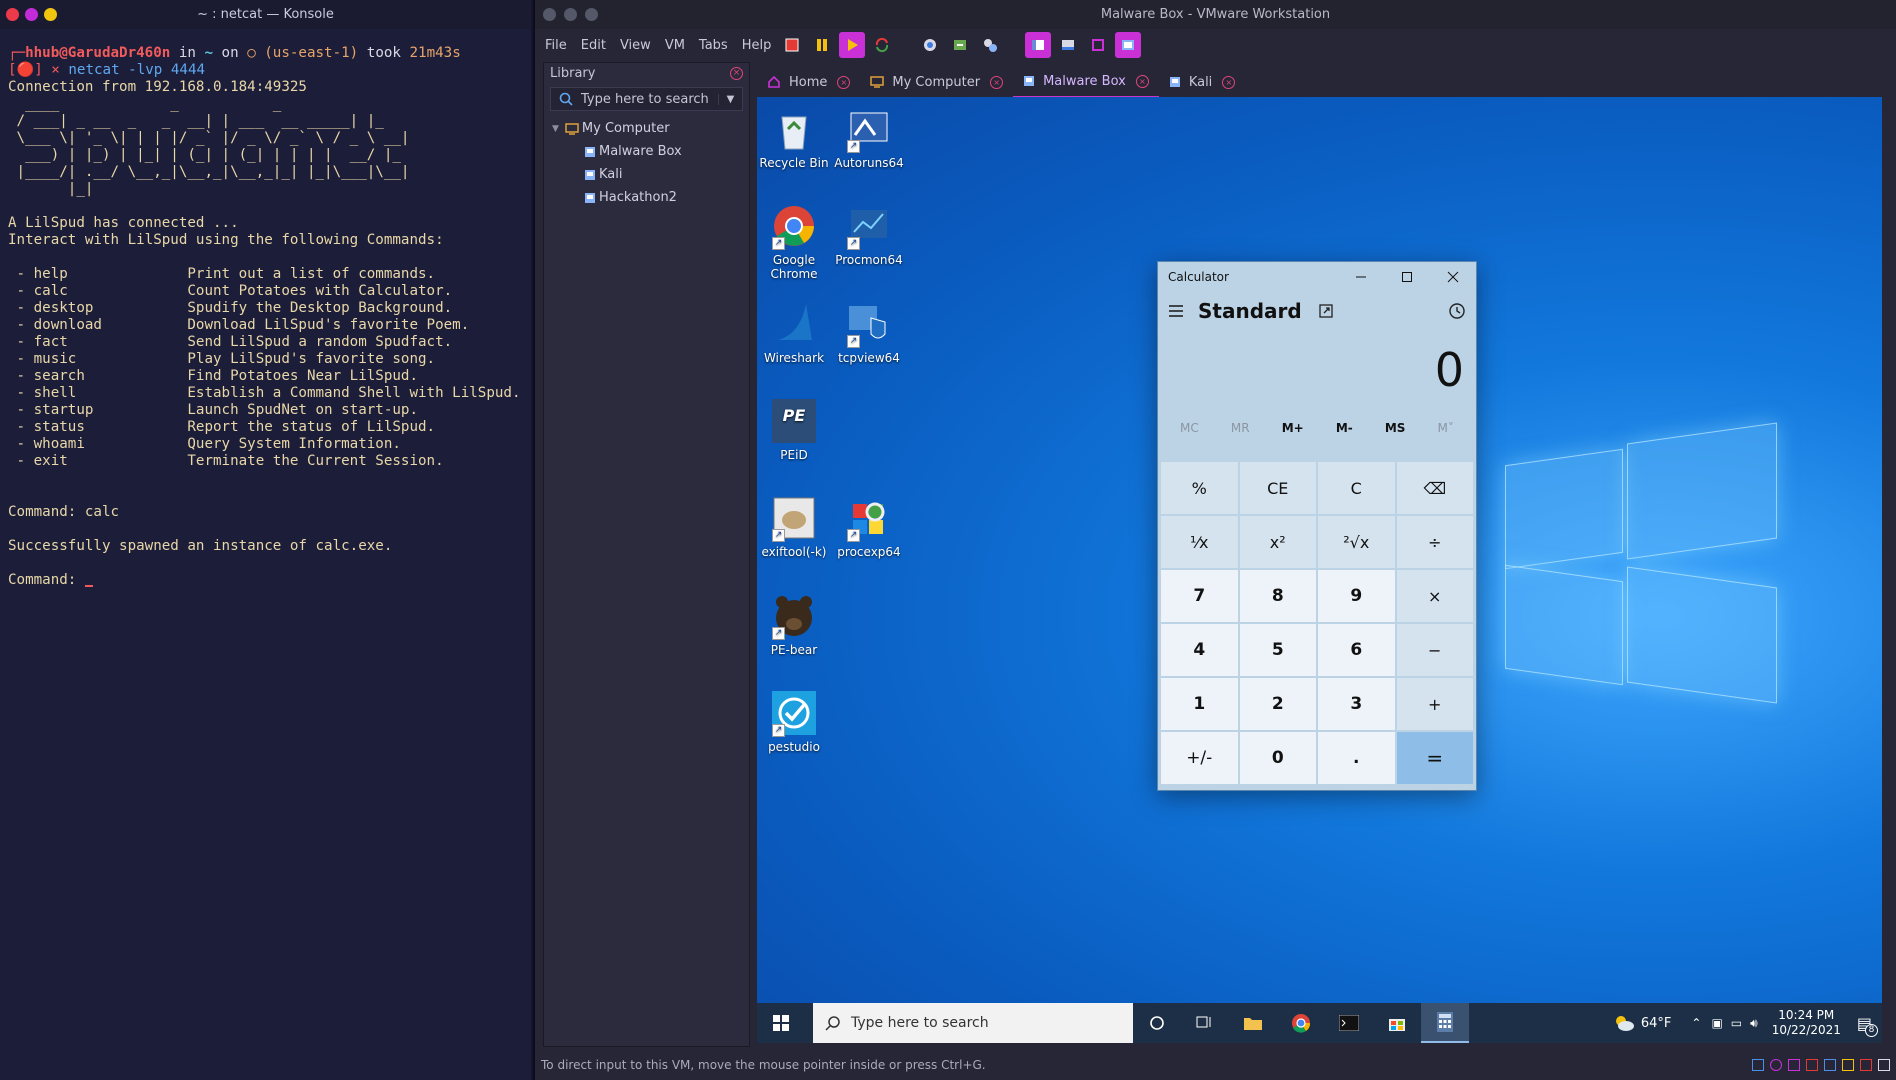 The width and height of the screenshot is (1896, 1080). I want to click on tab-kali: Kali ×, so click(1202, 82).